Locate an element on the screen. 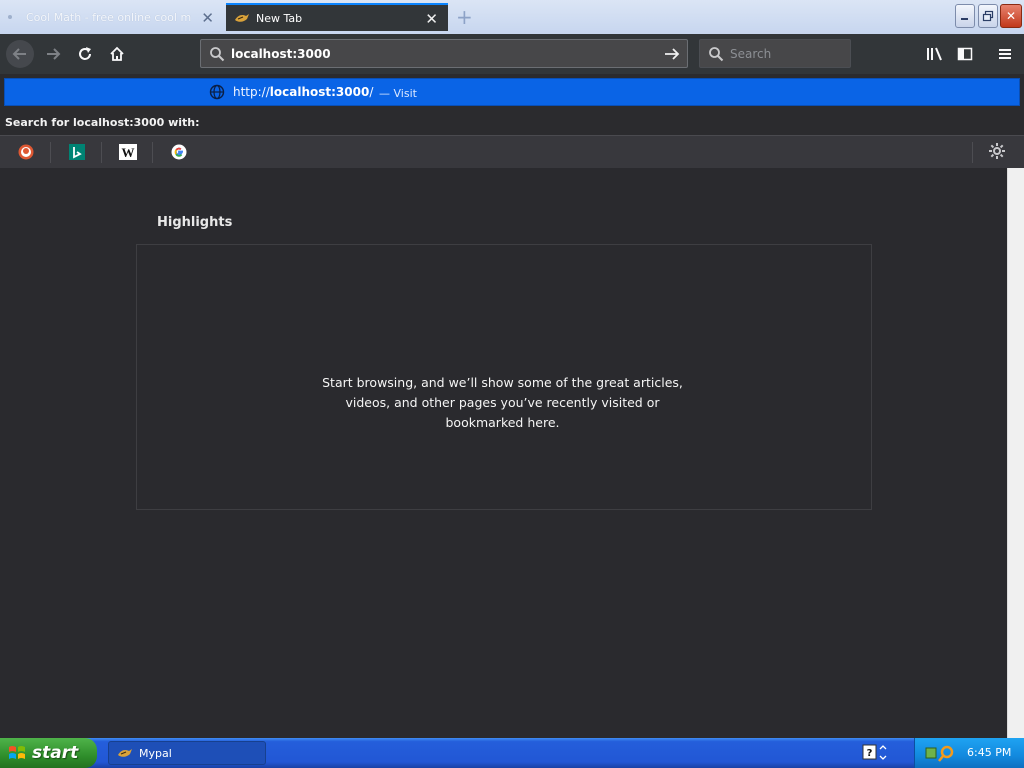 The width and height of the screenshot is (1024, 768). sidebar-button is located at coordinates (965, 54).